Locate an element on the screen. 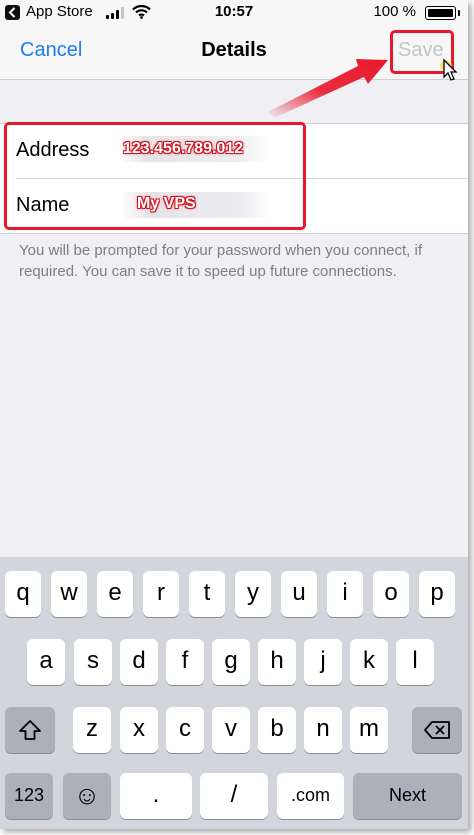  key-d: d is located at coordinates (139, 662).